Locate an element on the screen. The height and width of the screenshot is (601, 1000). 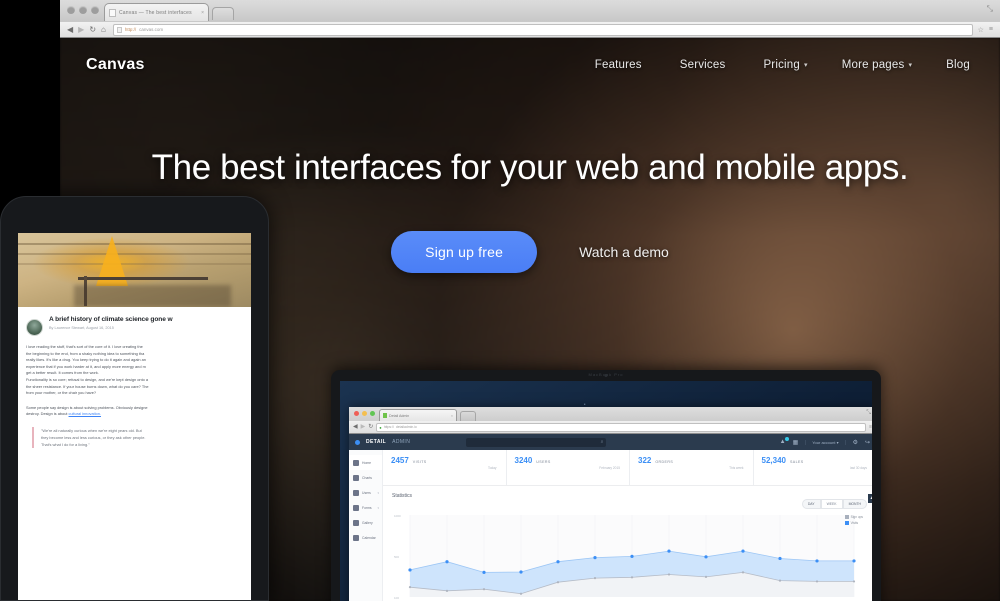
nav-item-services: Services is located at coordinates (705, 65).